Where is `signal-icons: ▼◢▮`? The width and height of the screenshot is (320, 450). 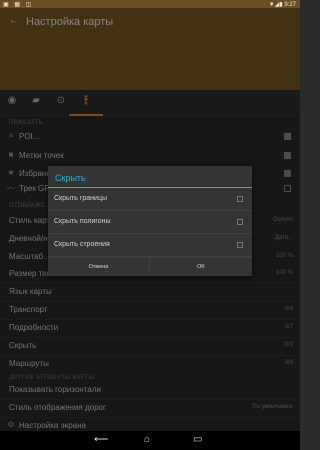
signal-icons: ▼◢▮ is located at coordinates (275, 4).